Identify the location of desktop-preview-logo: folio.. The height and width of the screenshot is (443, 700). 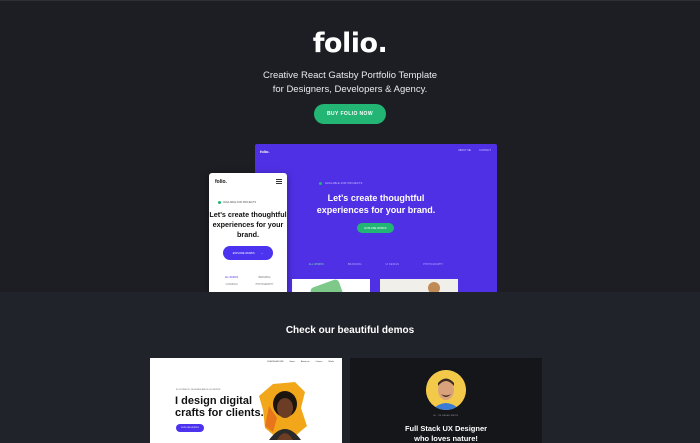
(265, 151).